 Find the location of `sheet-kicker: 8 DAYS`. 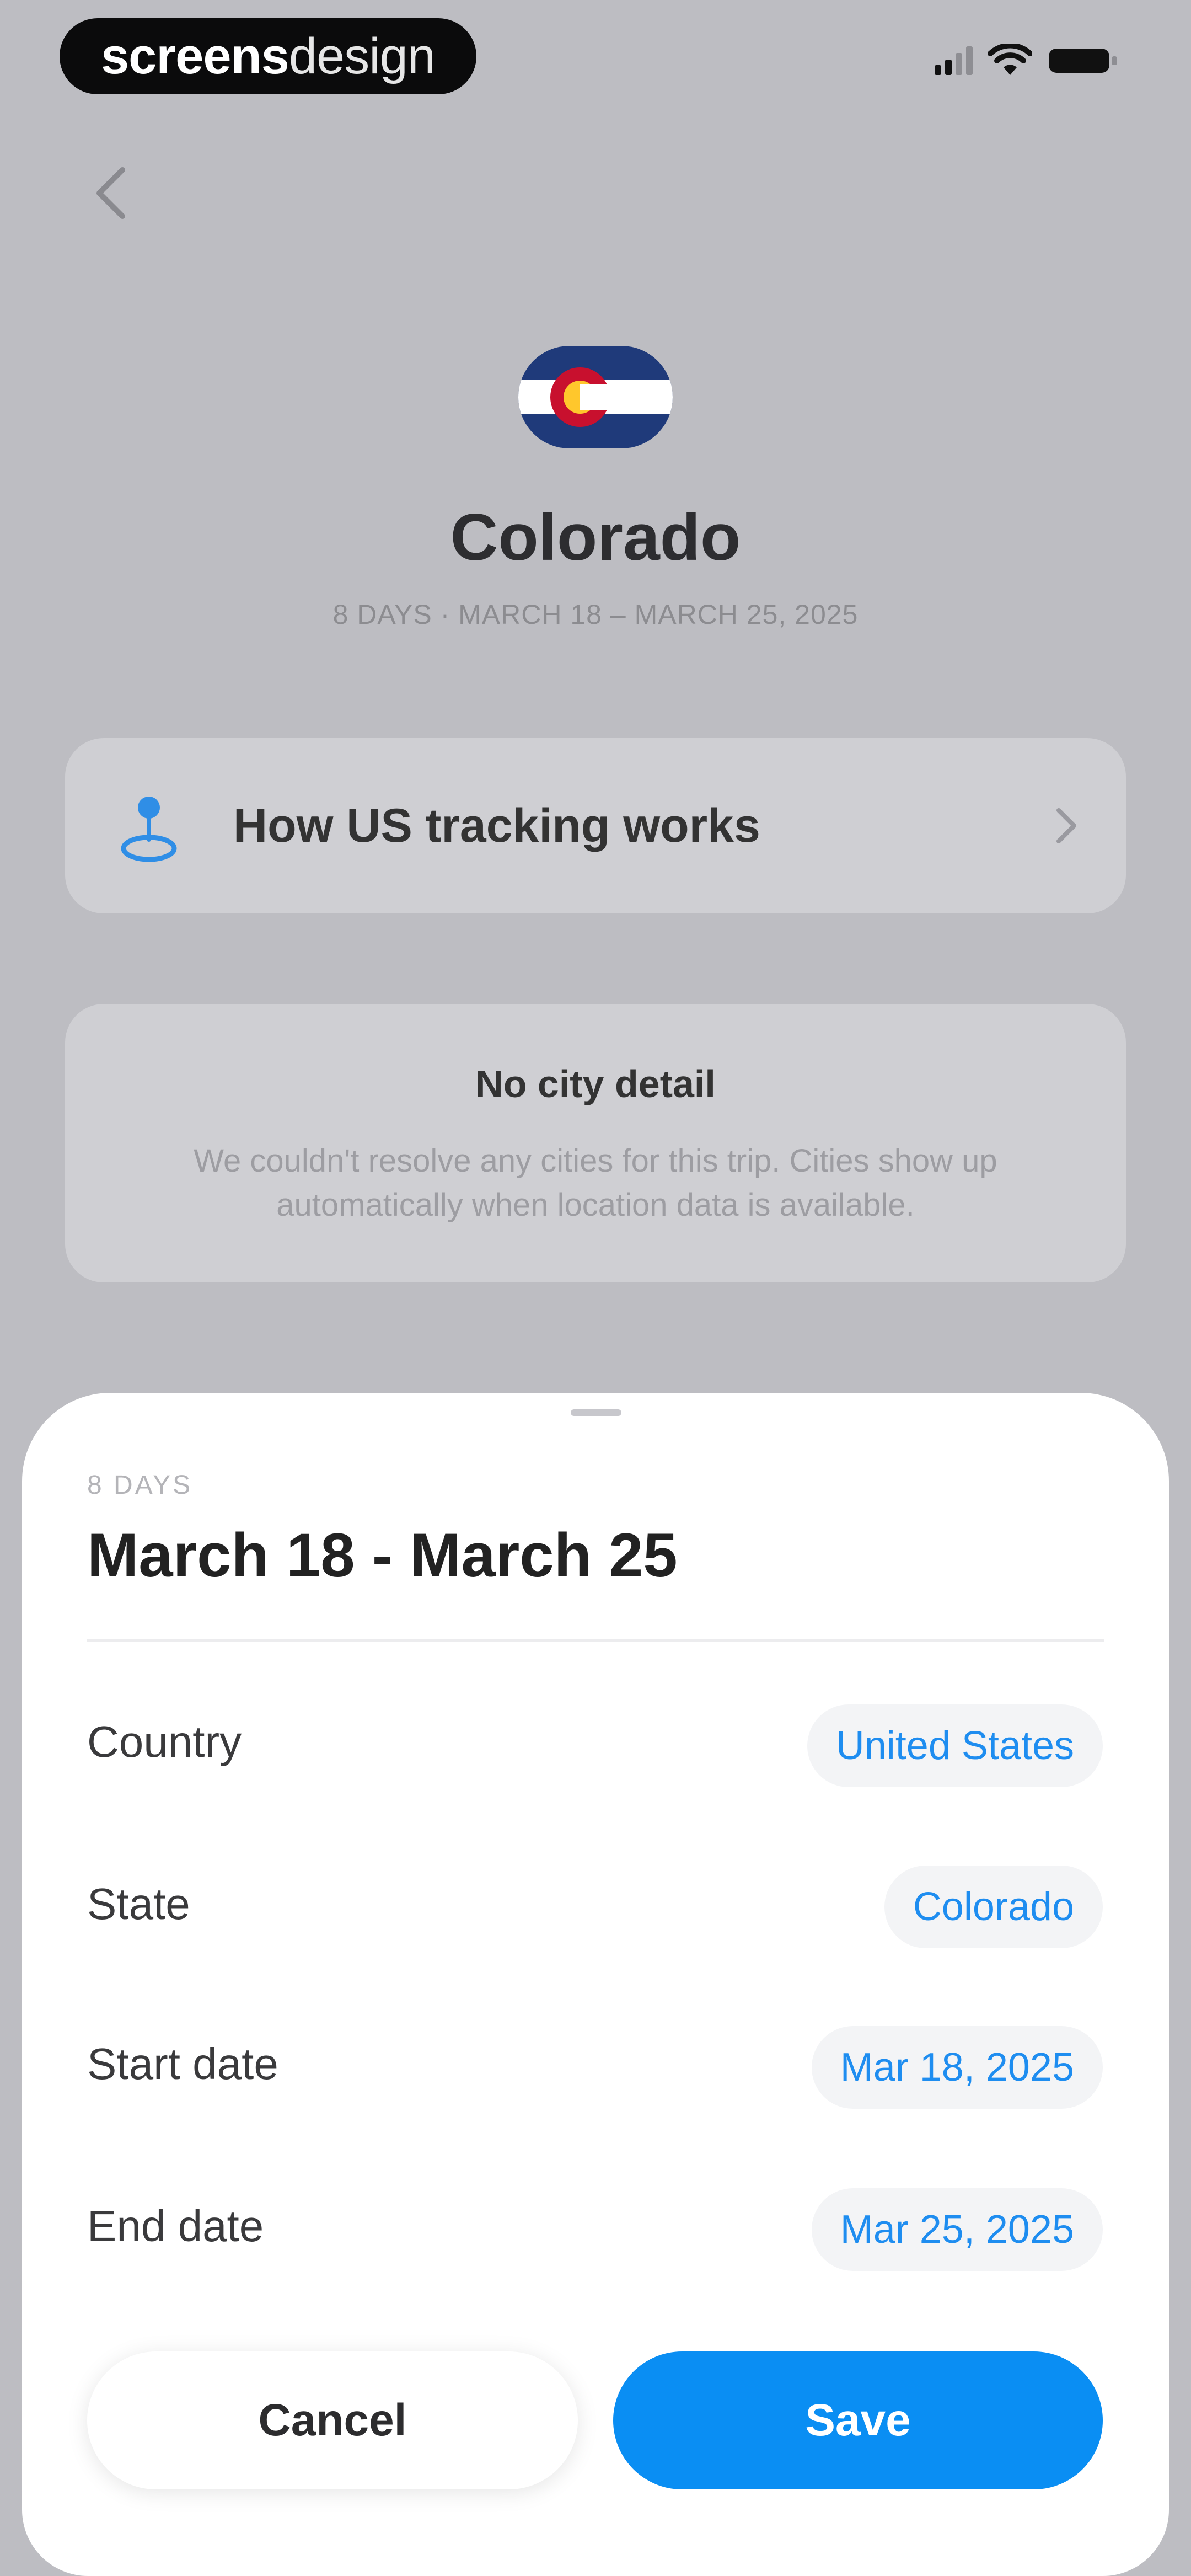

sheet-kicker: 8 DAYS is located at coordinates (140, 1485).